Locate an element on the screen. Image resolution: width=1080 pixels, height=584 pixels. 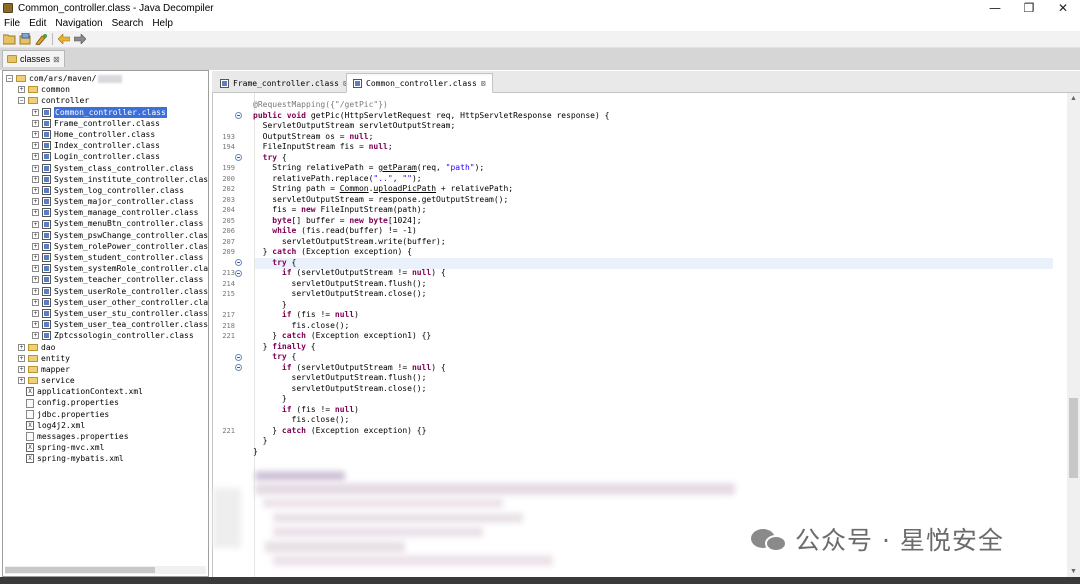
tree-item: + System_institute_controller.class is located at coordinates (105, 179).